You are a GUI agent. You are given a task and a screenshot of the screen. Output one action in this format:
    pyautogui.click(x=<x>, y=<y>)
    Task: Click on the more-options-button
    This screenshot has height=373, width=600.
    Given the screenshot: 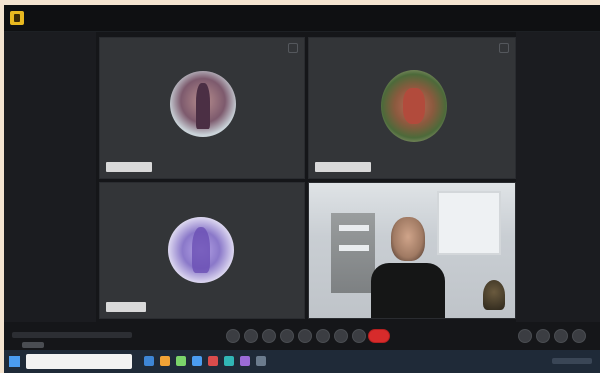 What is the action you would take?
    pyautogui.click(x=341, y=336)
    